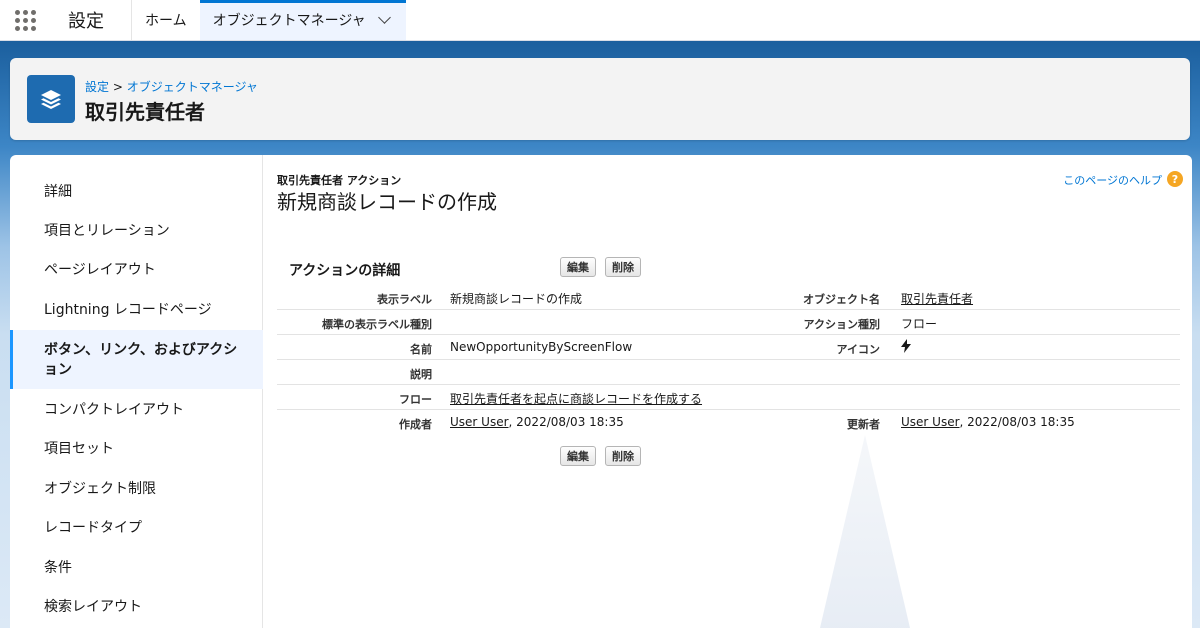 This screenshot has width=1200, height=628. I want to click on sidebar-item-conditions: 条件, so click(136, 567).